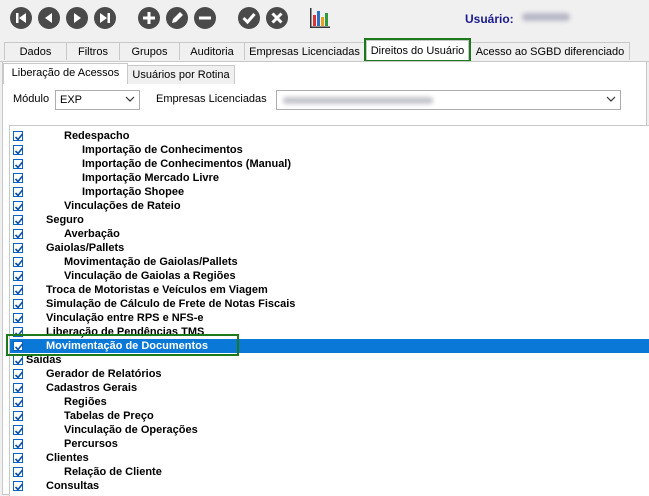  I want to click on subtab-liberacao-acessos: Liberação de Acessos, so click(65, 74).